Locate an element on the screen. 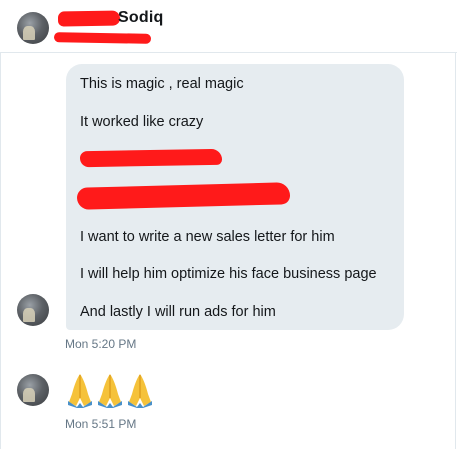 This screenshot has width=457, height=450. conversation-header: Sodiq is located at coordinates (228, 26).